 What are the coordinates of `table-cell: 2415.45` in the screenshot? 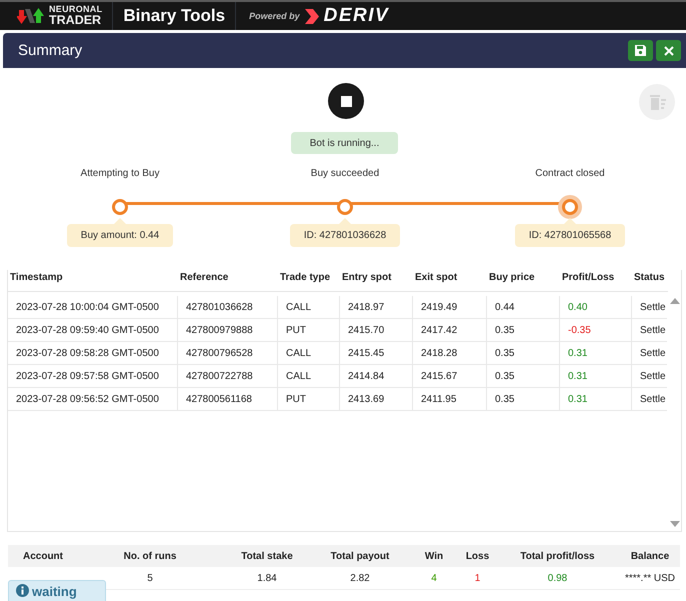 It's located at (376, 353).